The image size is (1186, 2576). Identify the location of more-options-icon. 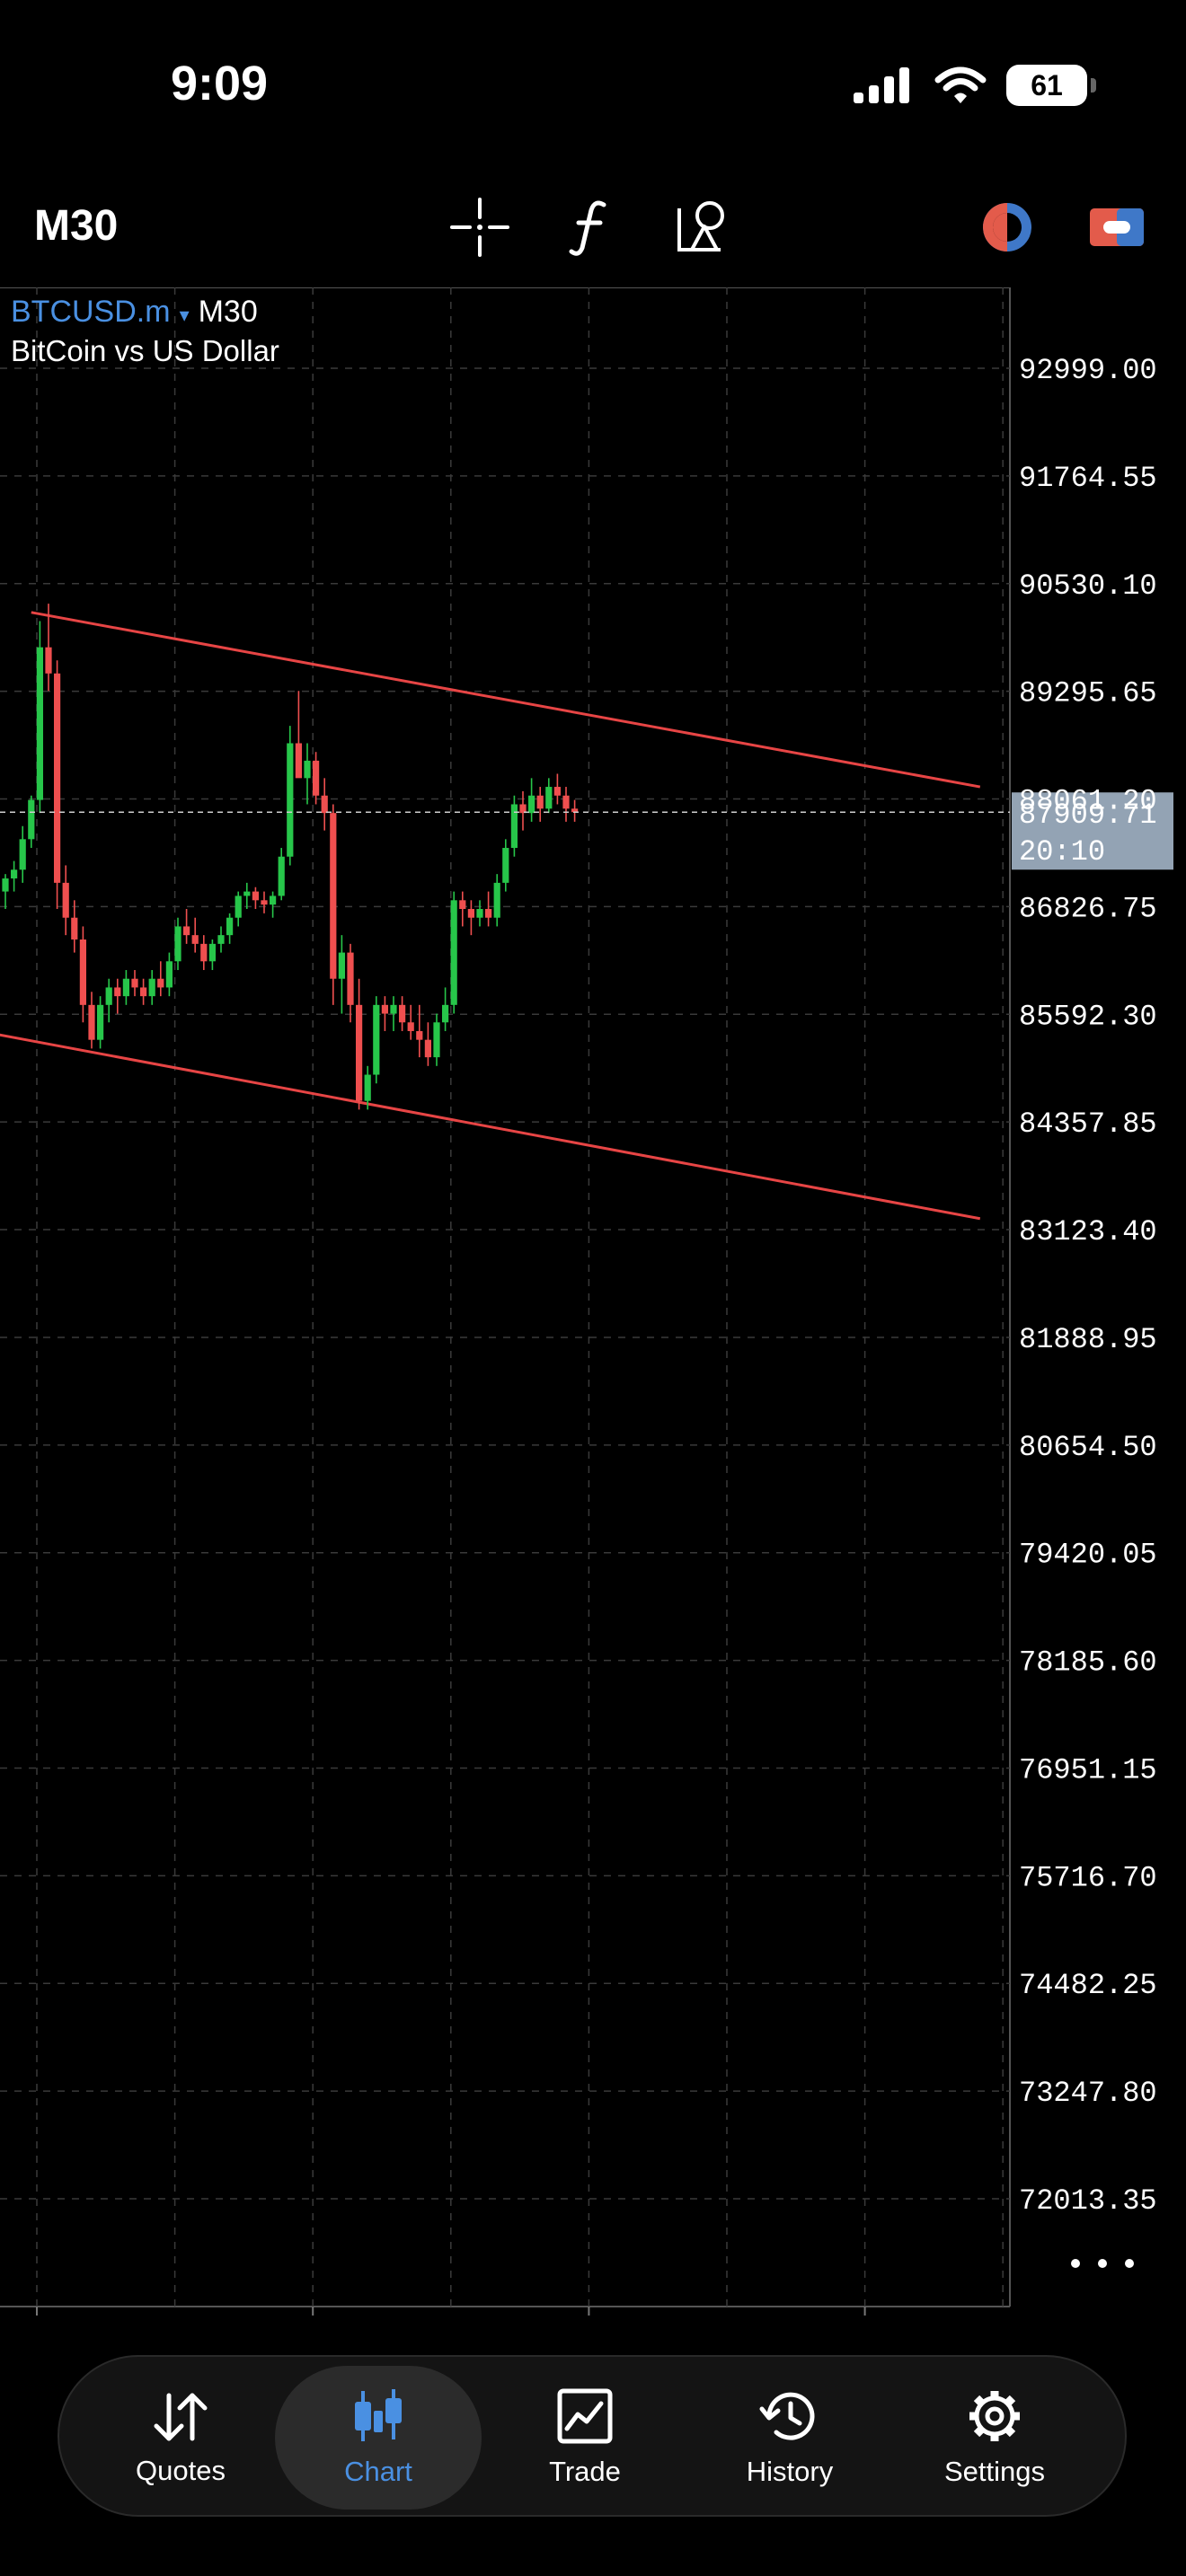
(1102, 2263).